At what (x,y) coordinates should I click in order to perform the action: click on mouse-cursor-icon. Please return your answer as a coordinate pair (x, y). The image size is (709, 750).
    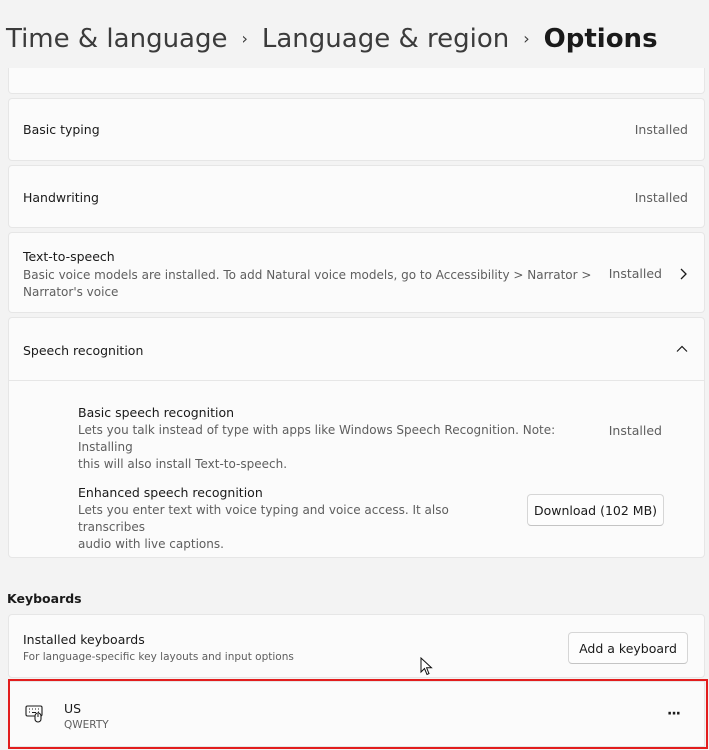
    Looking at the image, I should click on (426, 666).